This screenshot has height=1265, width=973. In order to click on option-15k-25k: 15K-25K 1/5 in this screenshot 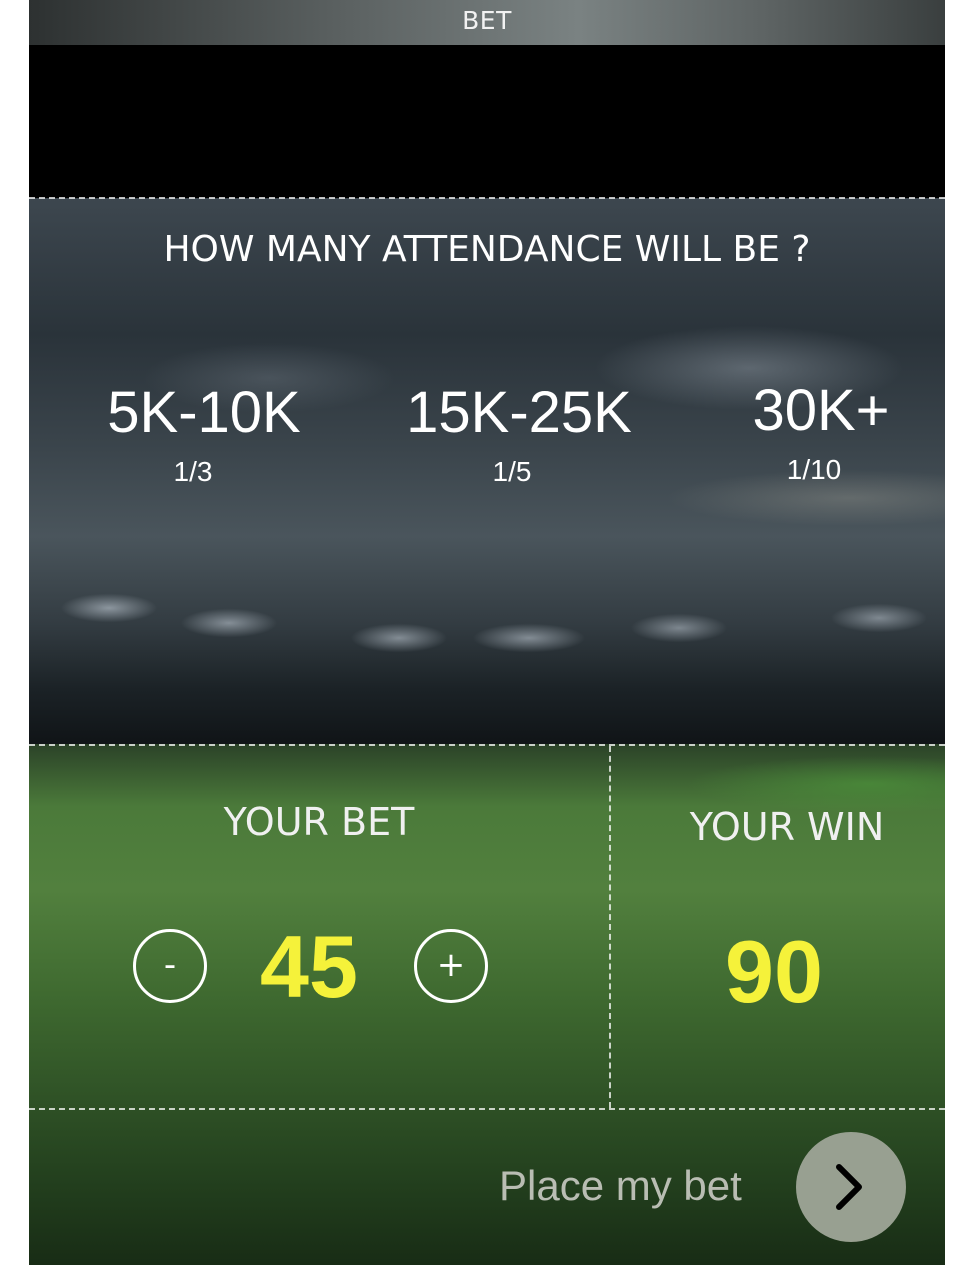, I will do `click(519, 436)`.